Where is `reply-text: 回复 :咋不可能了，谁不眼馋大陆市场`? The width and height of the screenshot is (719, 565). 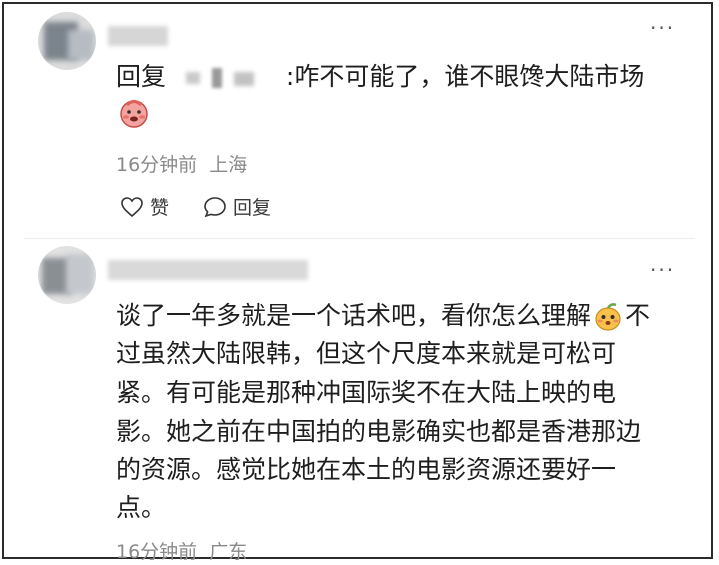 reply-text: 回复 :咋不可能了，谁不眼馋大陆市场 is located at coordinates (380, 76).